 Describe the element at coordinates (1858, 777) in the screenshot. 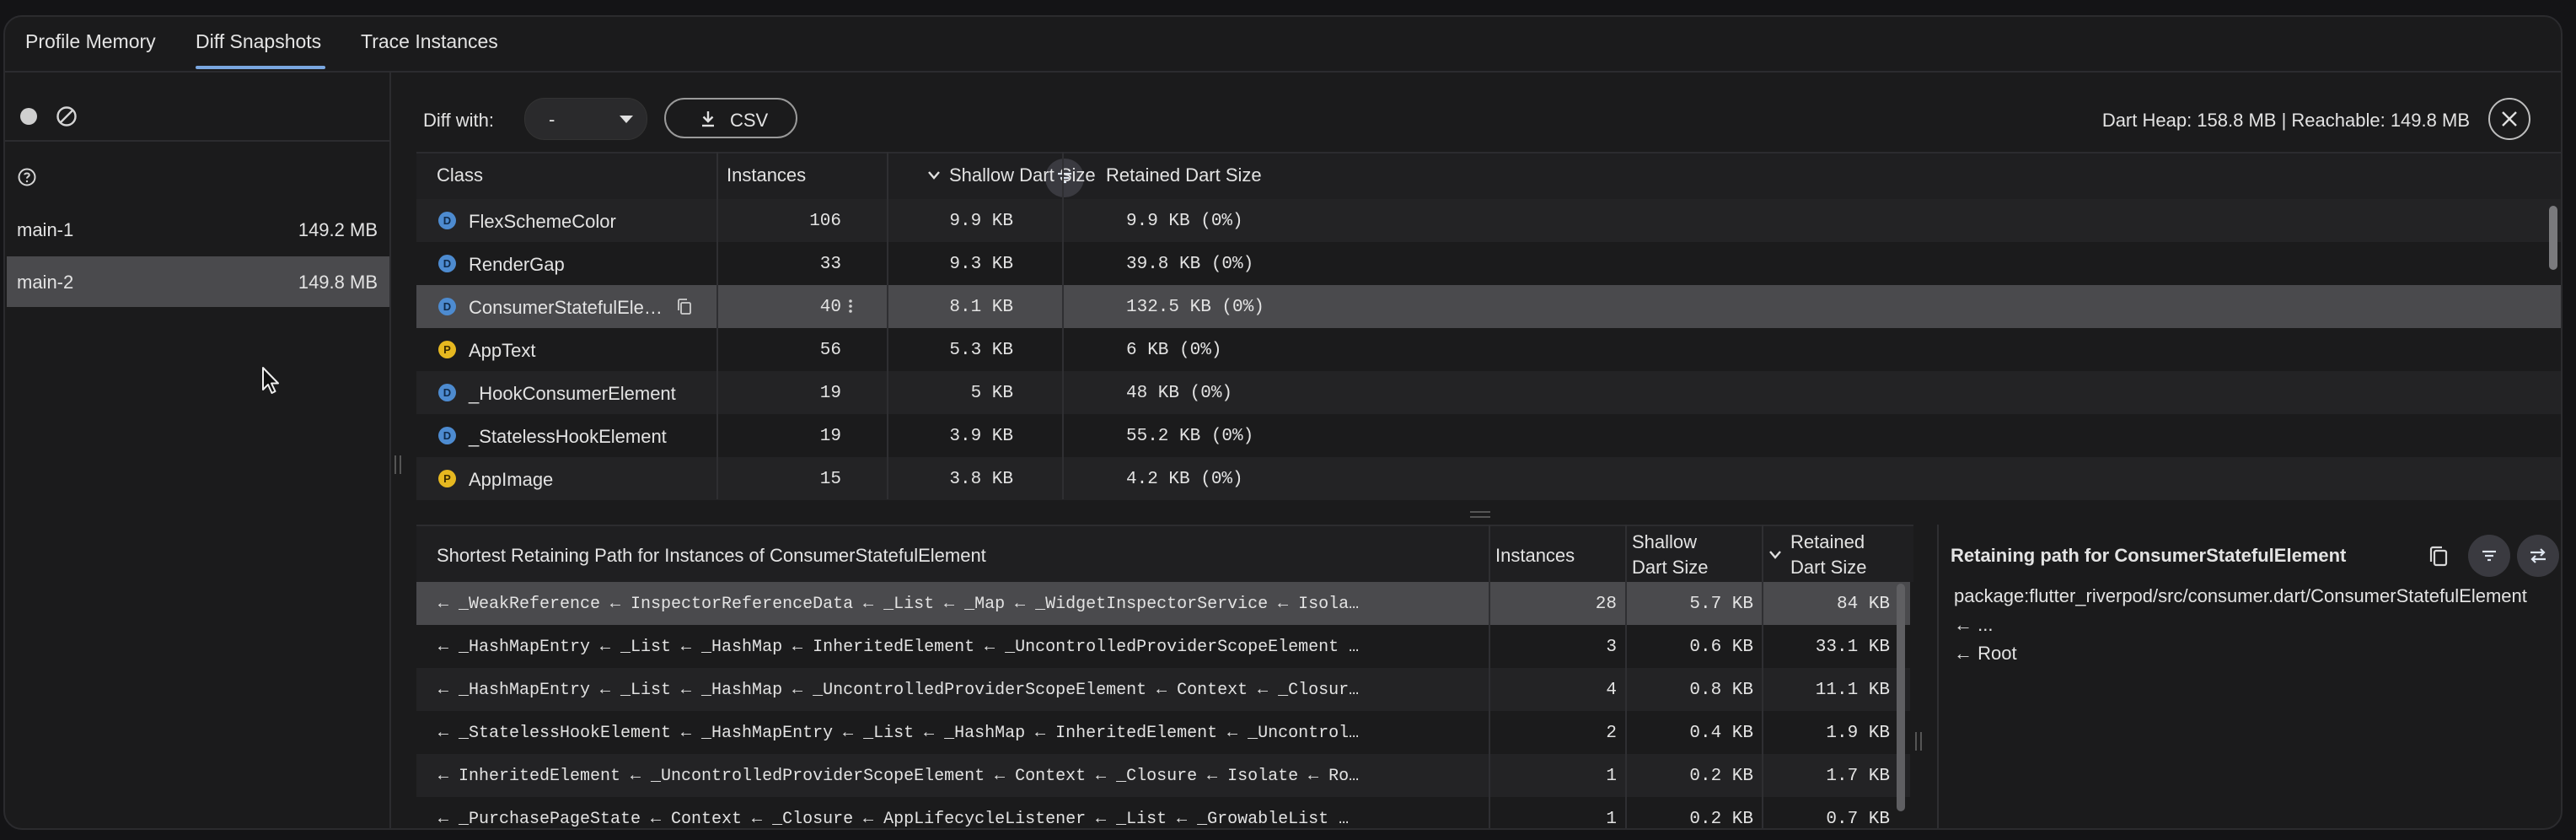

I see `path-retained-value: 1.7 KB` at that location.